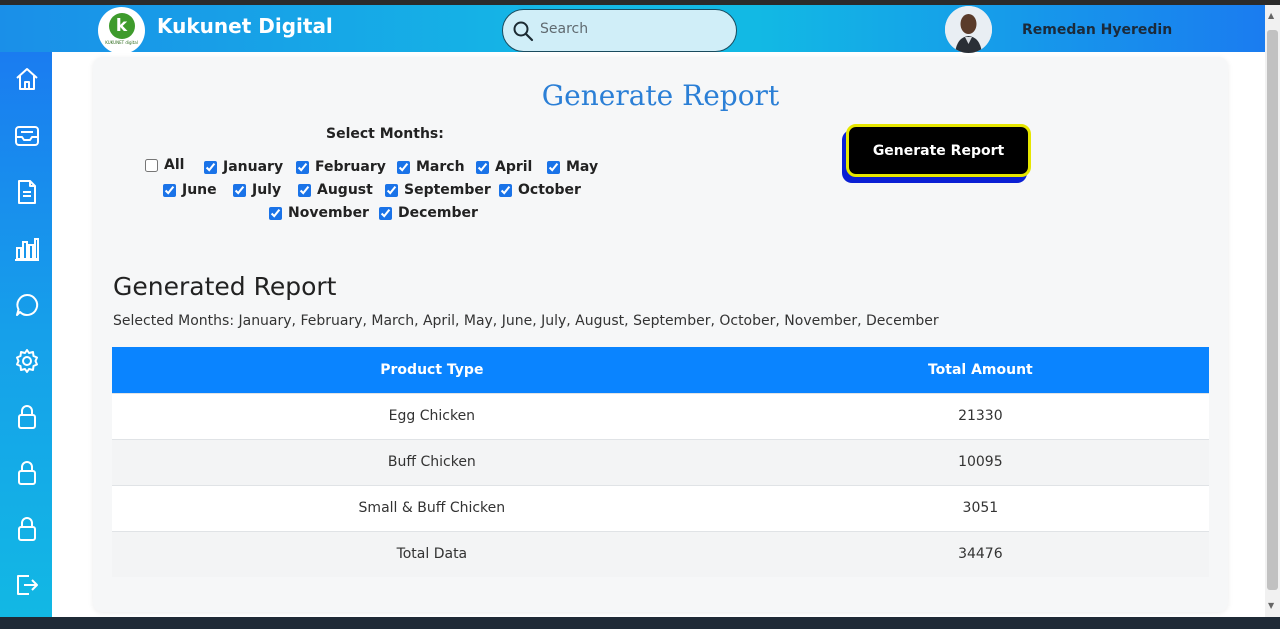 This screenshot has height=629, width=1280. What do you see at coordinates (431, 167) in the screenshot?
I see `month-checkbox-march: March` at bounding box center [431, 167].